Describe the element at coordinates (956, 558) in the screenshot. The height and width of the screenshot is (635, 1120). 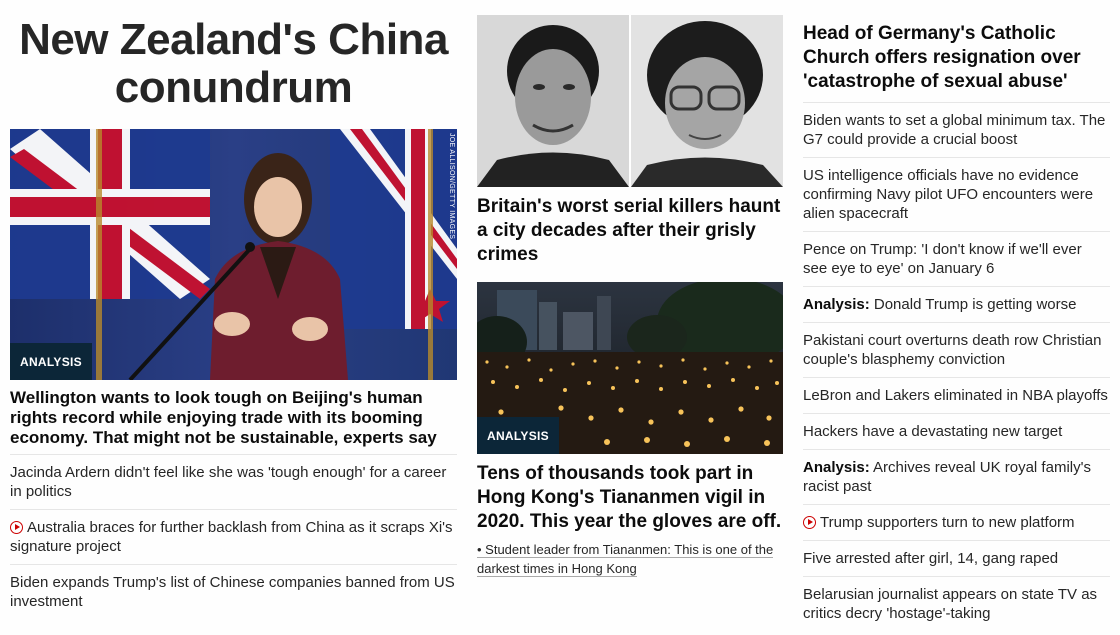
I see `list-item: Five arrested after girl, 14, gang raped` at that location.